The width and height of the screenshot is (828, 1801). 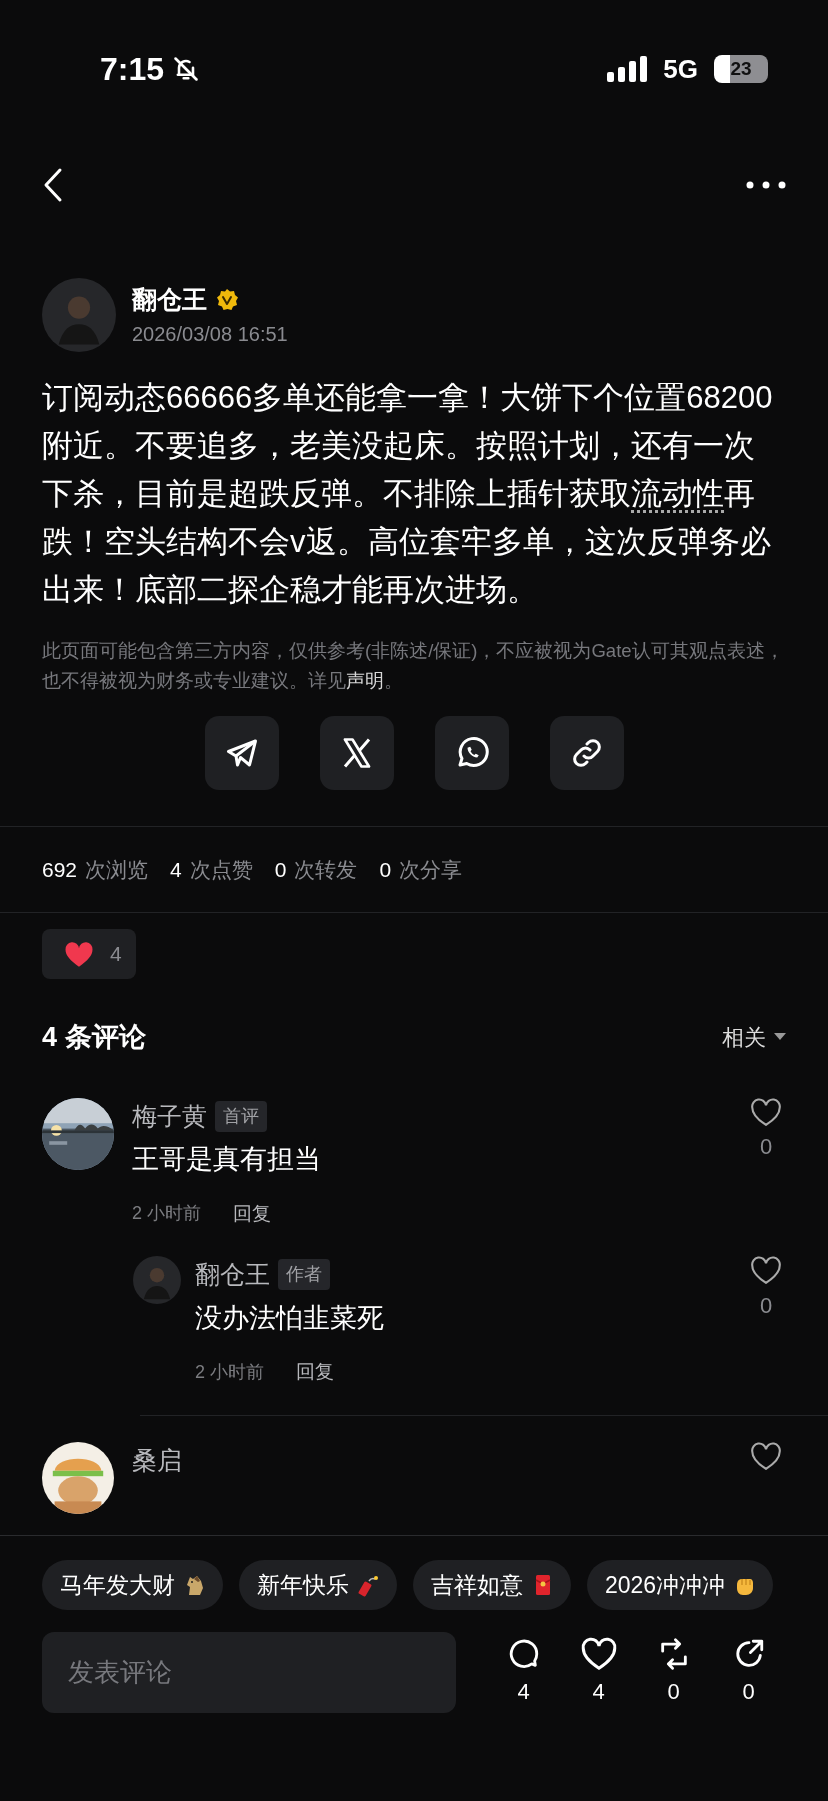 I want to click on network-label: 5G, so click(x=680, y=69).